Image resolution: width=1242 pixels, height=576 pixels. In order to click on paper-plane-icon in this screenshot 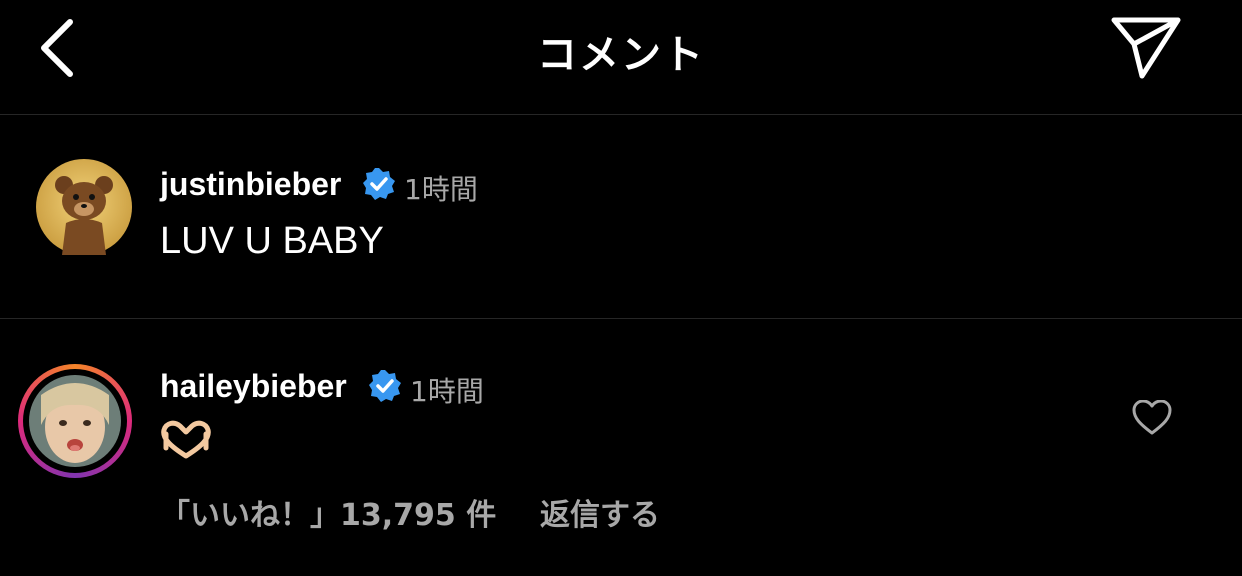, I will do `click(1146, 48)`.